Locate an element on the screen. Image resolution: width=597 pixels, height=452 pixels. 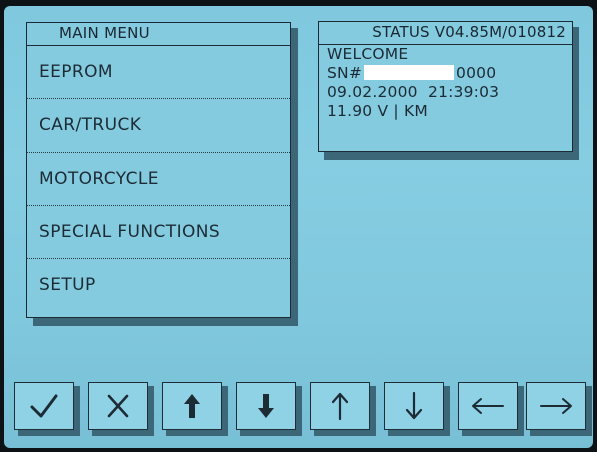
status-title: STATUS V04.85M/010812 is located at coordinates (445, 33).